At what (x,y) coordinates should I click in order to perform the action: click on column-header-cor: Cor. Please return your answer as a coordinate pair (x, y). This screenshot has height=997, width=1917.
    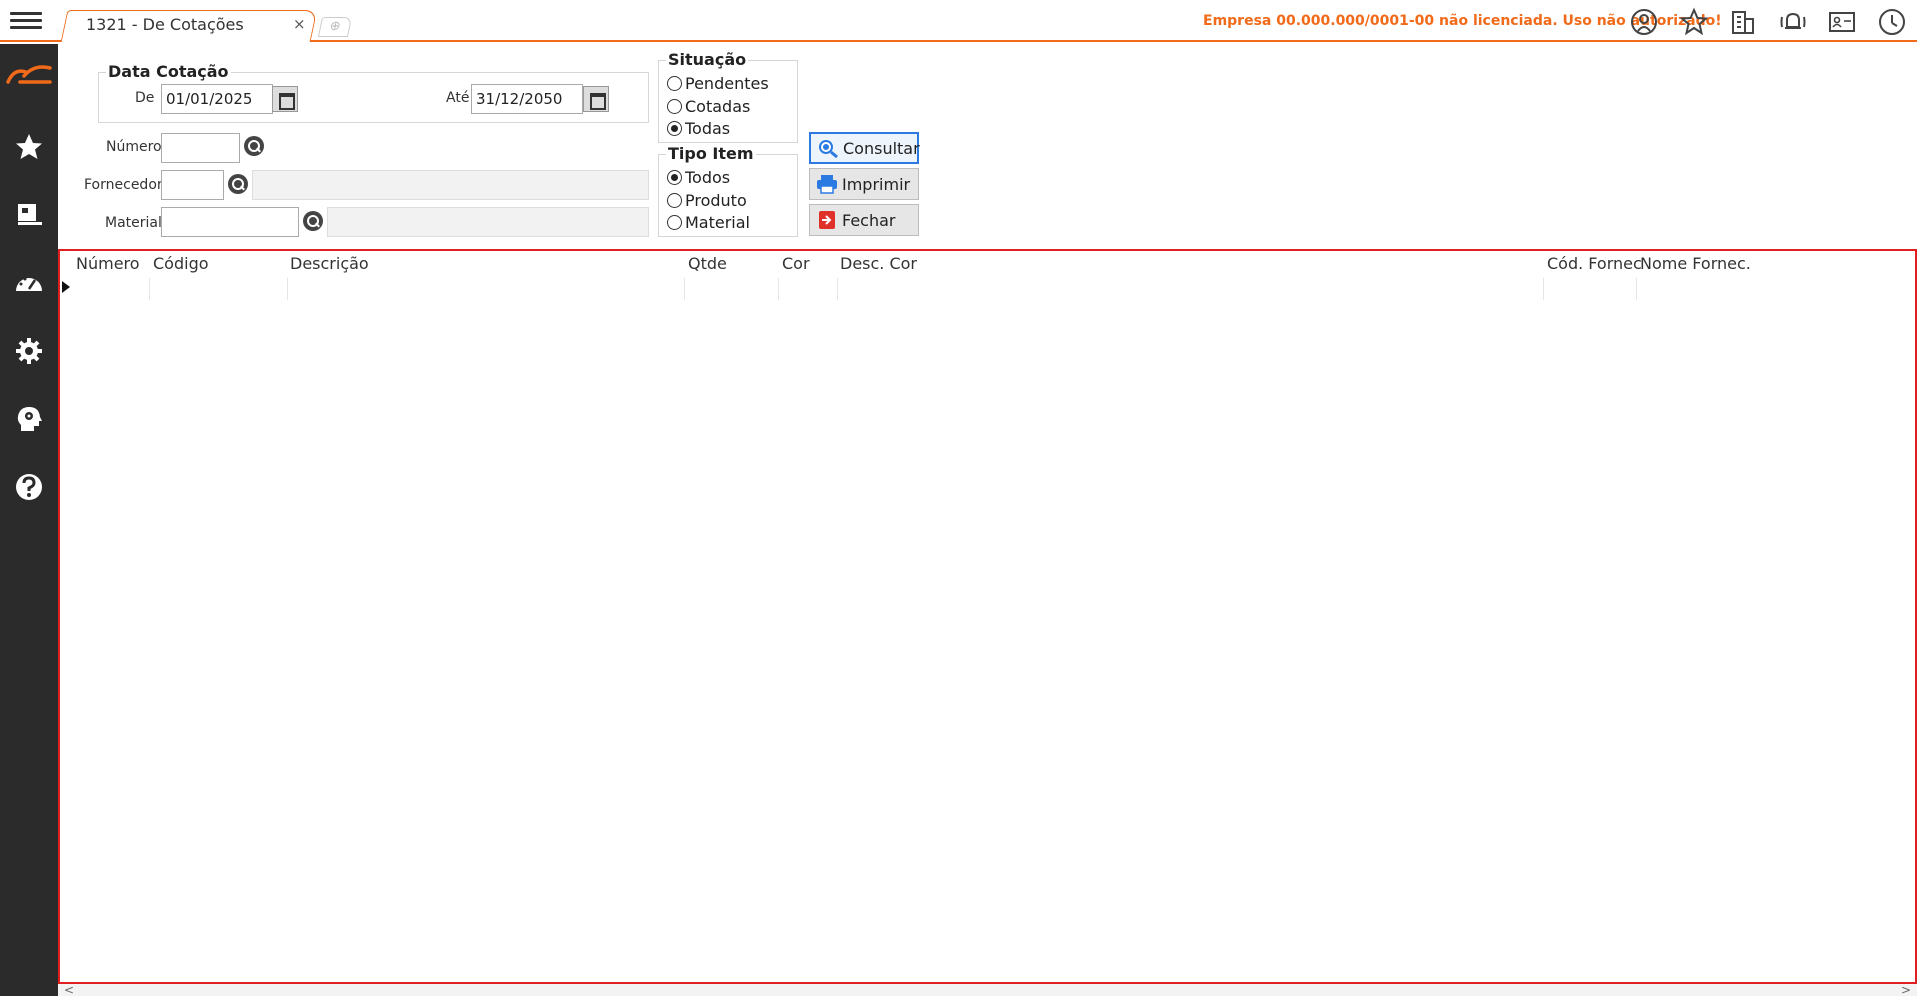
    Looking at the image, I should click on (796, 263).